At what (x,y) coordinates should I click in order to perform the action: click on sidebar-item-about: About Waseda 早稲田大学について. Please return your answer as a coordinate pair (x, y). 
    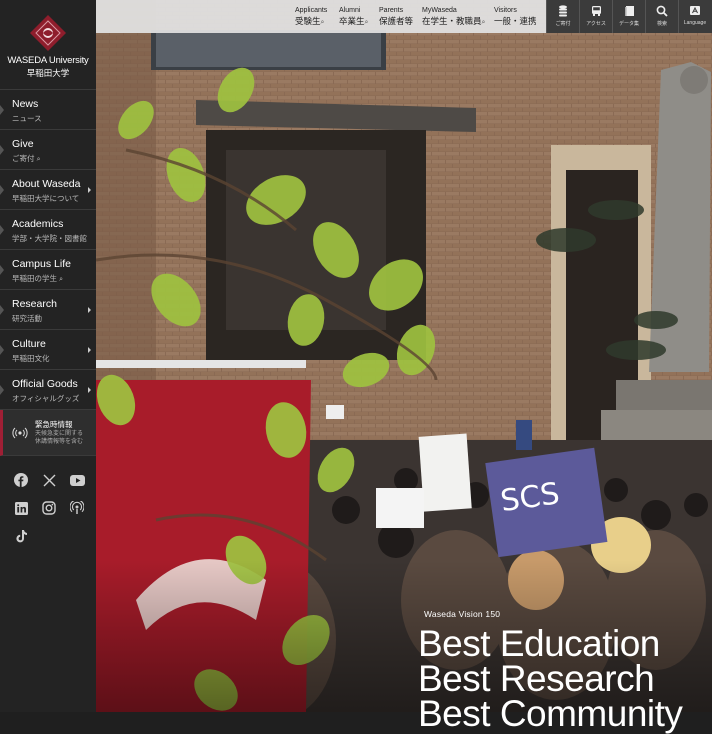
    Looking at the image, I should click on (48, 190).